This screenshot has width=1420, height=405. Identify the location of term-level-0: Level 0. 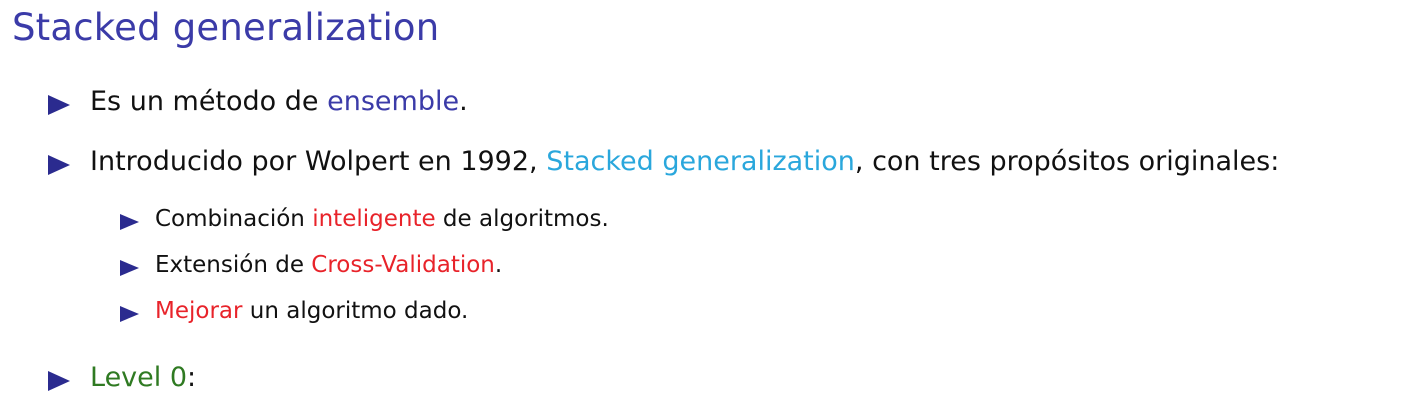
(139, 377).